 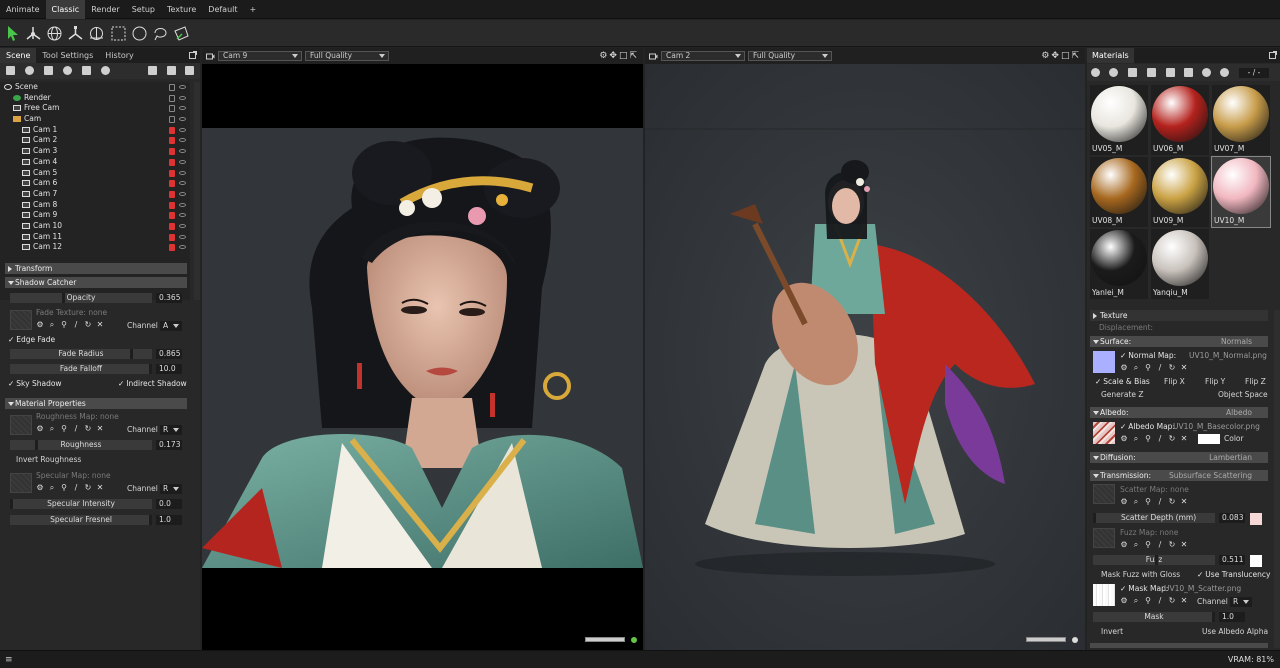 I want to click on fuzz-slider: Fuzz, so click(x=1154, y=560).